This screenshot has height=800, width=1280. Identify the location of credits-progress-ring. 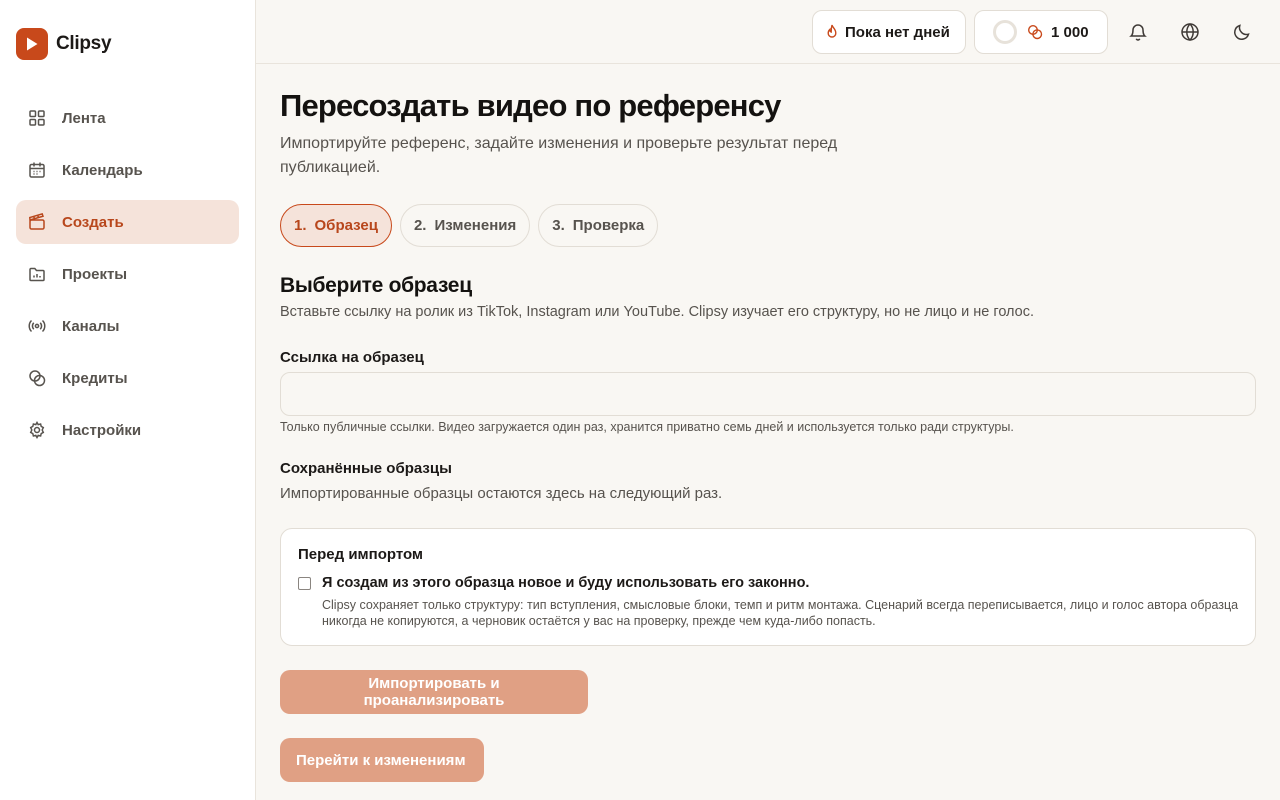
(1005, 32).